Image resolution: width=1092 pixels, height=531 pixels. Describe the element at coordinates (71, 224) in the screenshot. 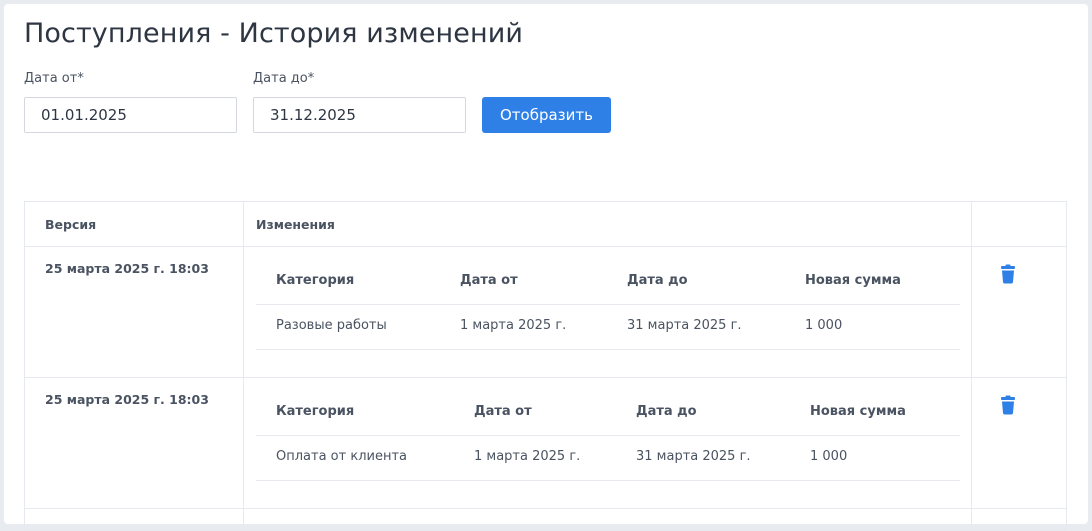

I see `column-header-version: Версия` at that location.